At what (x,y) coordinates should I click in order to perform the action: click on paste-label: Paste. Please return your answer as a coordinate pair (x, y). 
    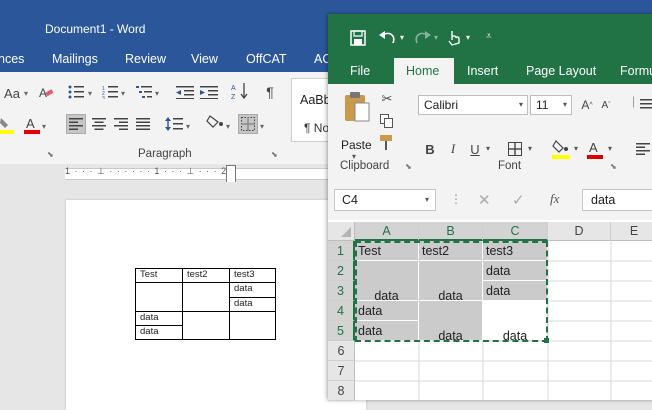
    Looking at the image, I should click on (356, 145).